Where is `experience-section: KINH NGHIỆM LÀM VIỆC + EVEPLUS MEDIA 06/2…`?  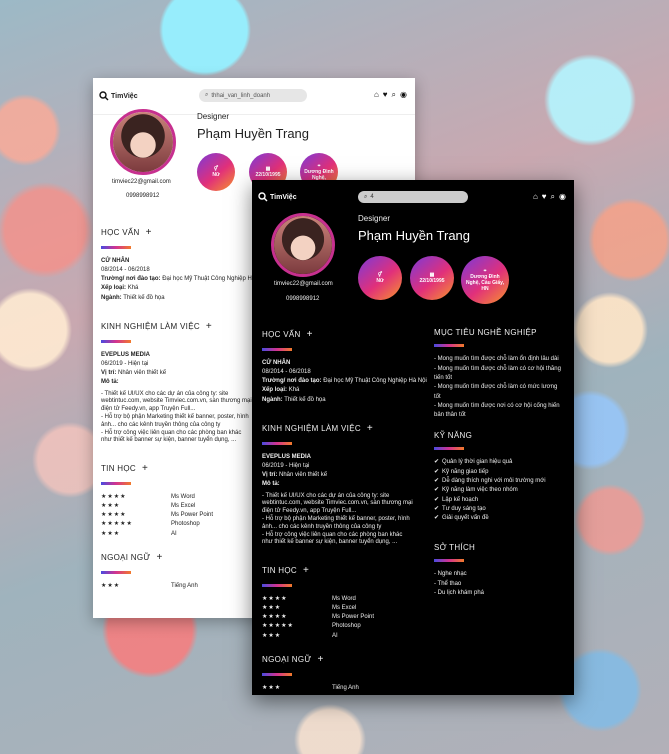 experience-section: KINH NGHIỆM LÀM VIỆC + EVEPLUS MEDIA 06/2… is located at coordinates (338, 484).